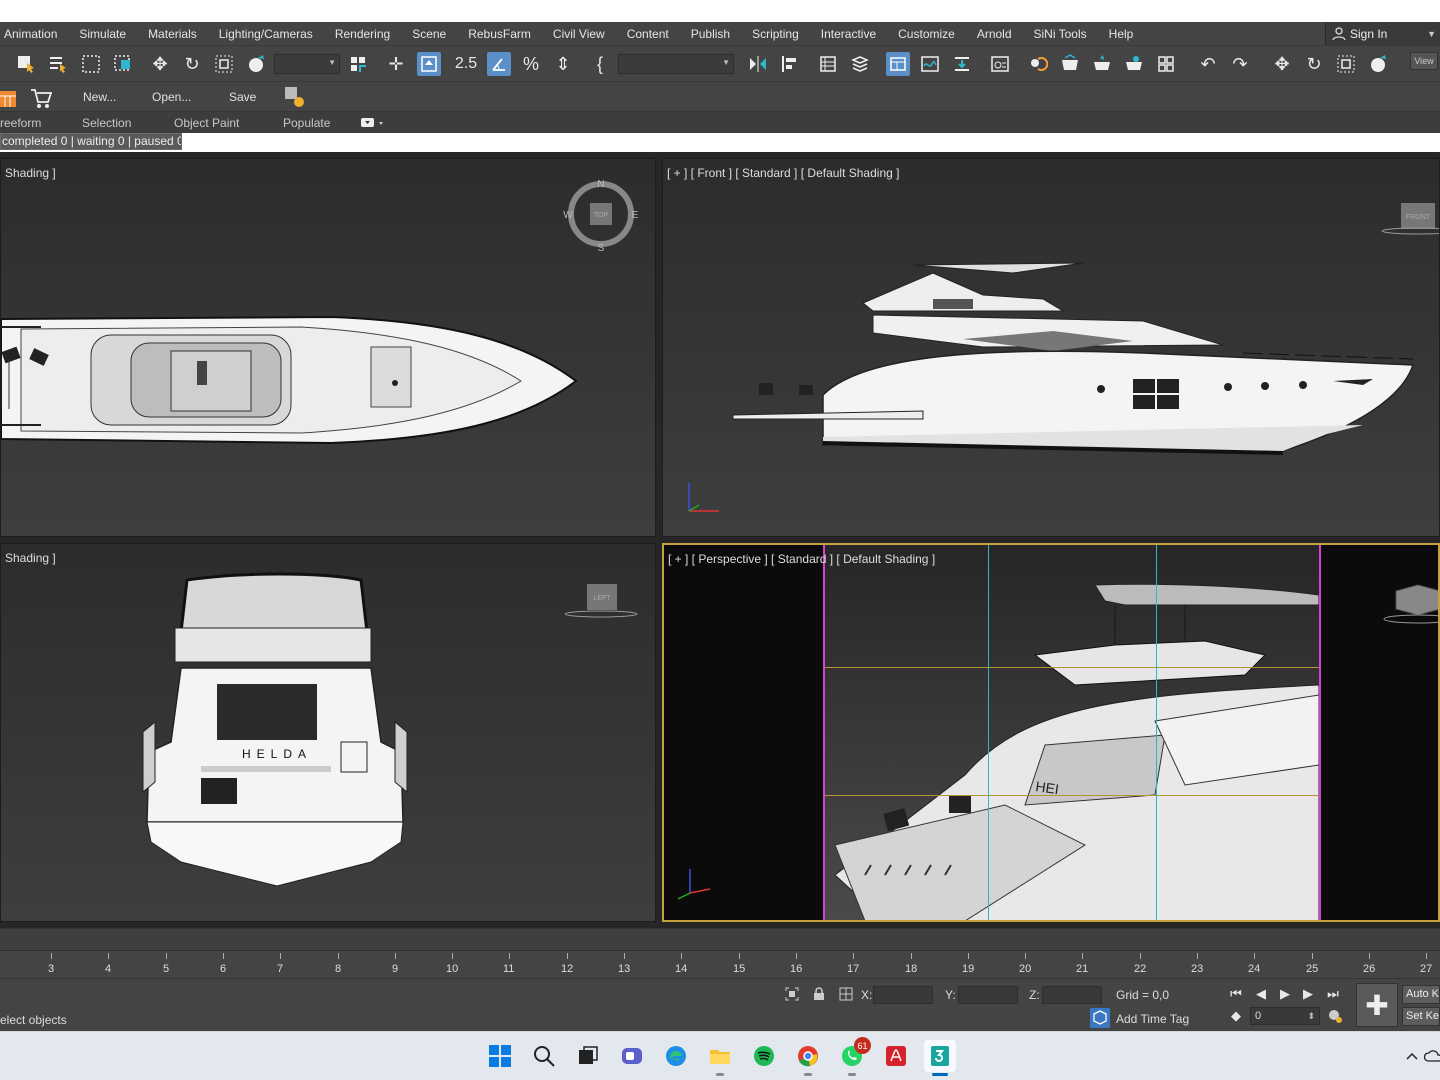 This screenshot has height=1080, width=1440. What do you see at coordinates (1410, 219) in the screenshot?
I see `viewcube-front: FRONT` at bounding box center [1410, 219].